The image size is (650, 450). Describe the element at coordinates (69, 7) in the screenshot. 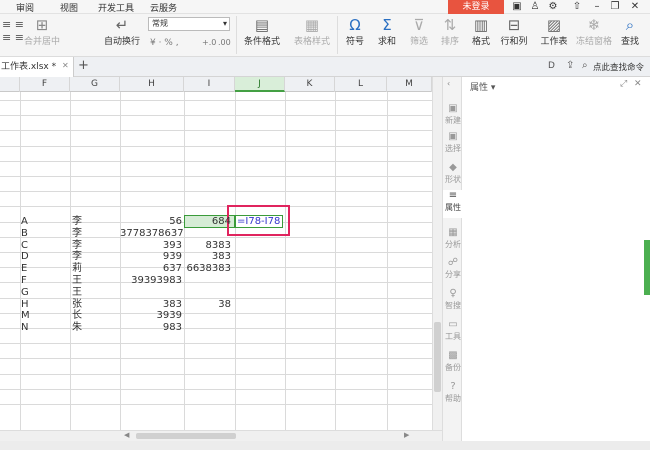

I see `menu-view: 视图` at that location.